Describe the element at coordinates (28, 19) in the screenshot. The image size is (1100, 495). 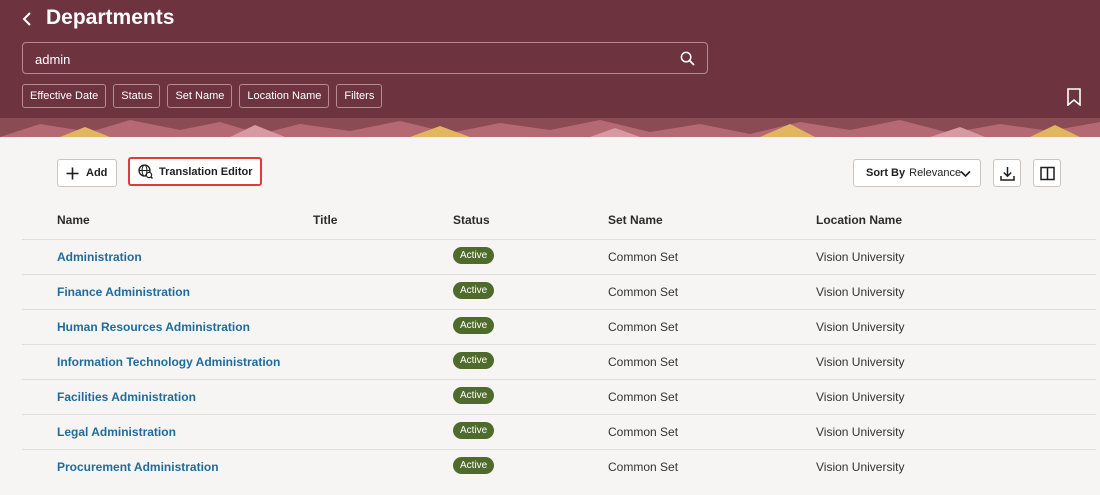
I see `back-arrow-icon` at that location.